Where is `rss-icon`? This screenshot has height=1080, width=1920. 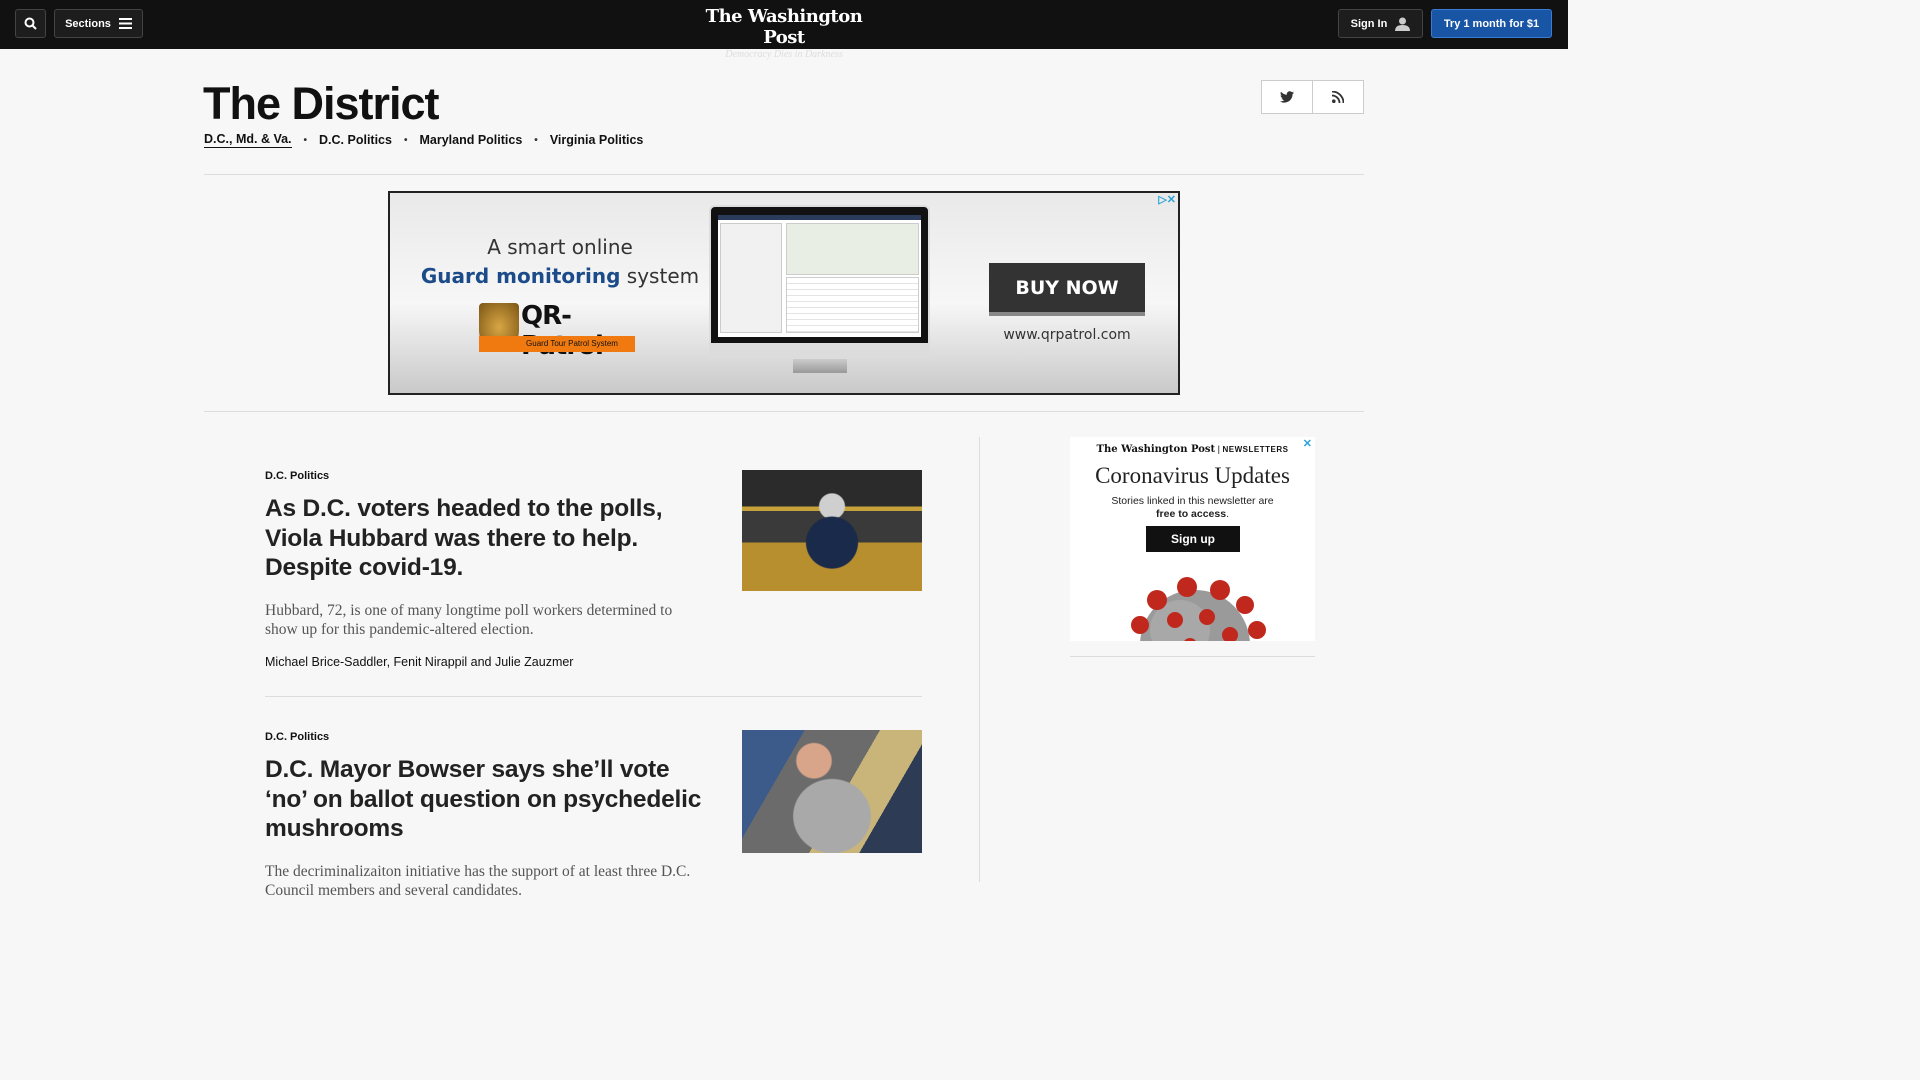
rss-icon is located at coordinates (1338, 97).